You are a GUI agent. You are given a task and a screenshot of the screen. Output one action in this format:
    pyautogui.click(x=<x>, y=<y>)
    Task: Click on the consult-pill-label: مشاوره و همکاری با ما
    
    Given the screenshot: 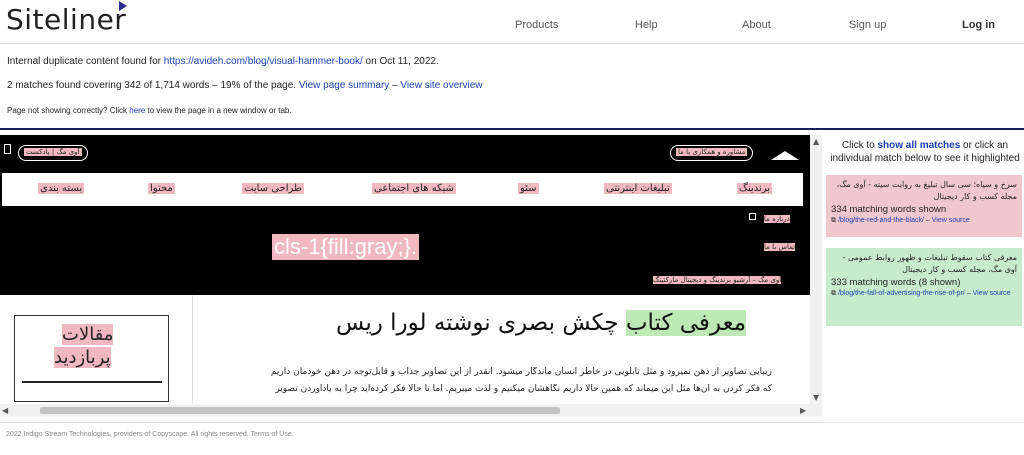 What is the action you would take?
    pyautogui.click(x=712, y=152)
    